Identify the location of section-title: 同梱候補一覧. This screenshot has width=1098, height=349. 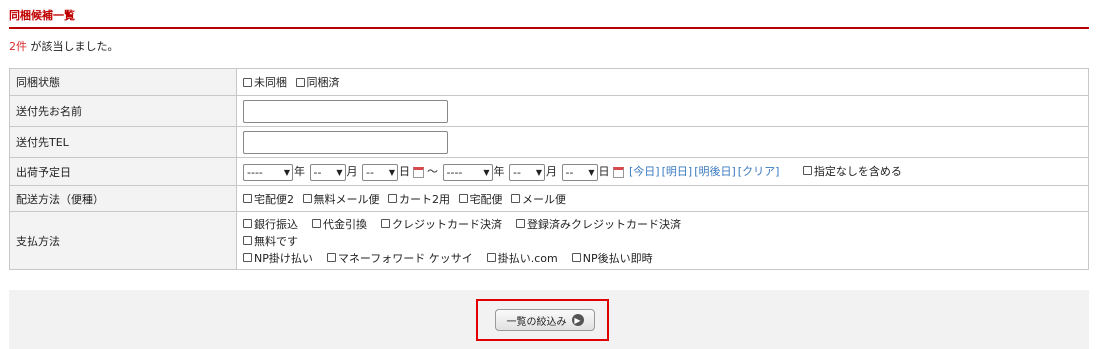
(42, 15).